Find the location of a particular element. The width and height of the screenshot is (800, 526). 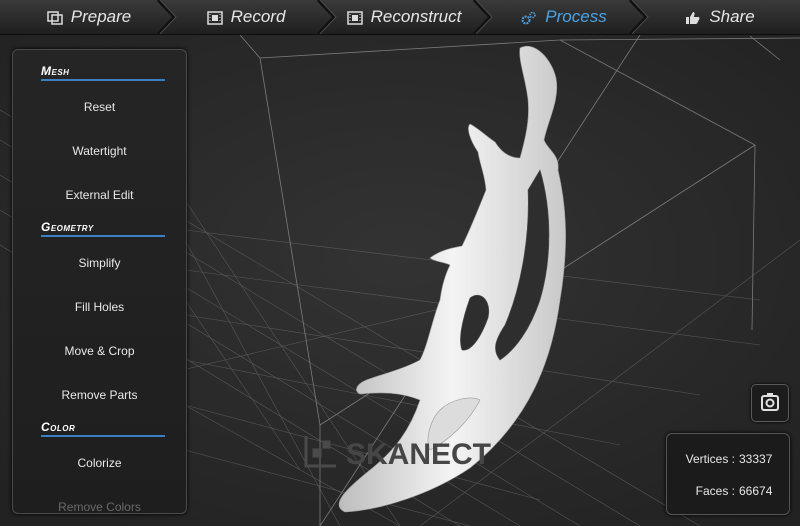

section-heading-color: Color is located at coordinates (103, 428).